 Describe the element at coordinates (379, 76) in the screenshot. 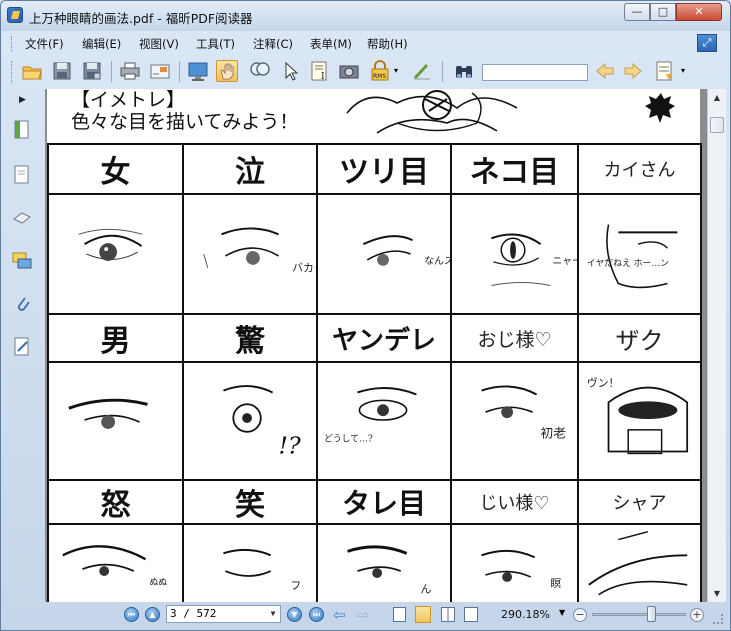

I see `rms-label: RMS` at that location.